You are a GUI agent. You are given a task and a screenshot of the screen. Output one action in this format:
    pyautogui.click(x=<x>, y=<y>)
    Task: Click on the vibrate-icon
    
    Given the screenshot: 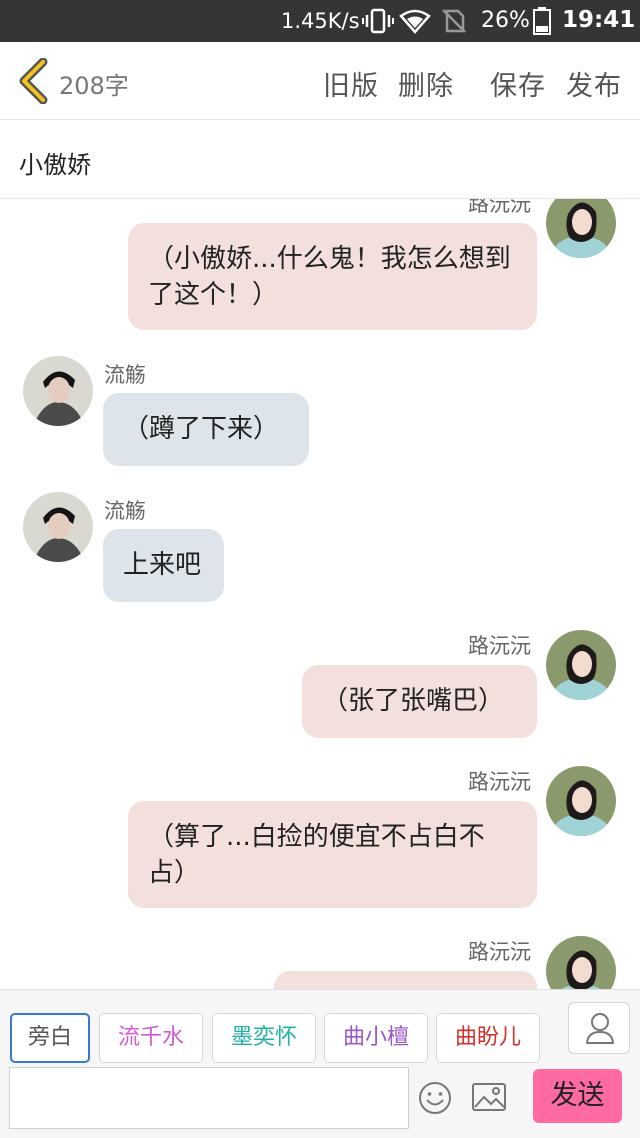 What is the action you would take?
    pyautogui.click(x=378, y=21)
    